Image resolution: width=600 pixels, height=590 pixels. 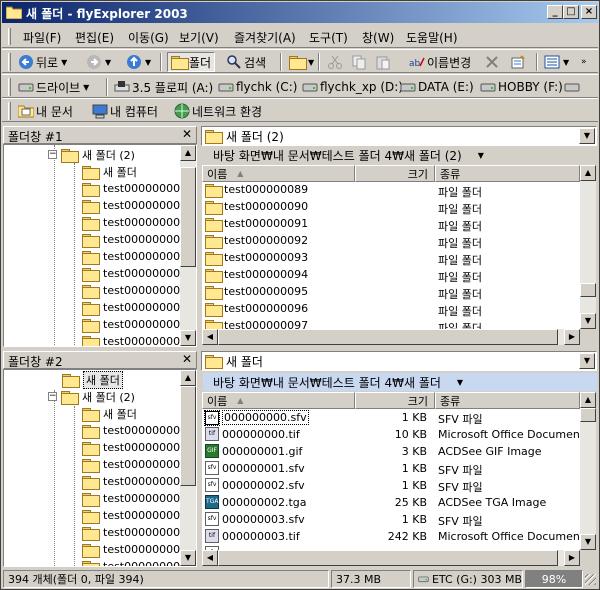 I want to click on folders-button: 폴더, so click(x=191, y=62).